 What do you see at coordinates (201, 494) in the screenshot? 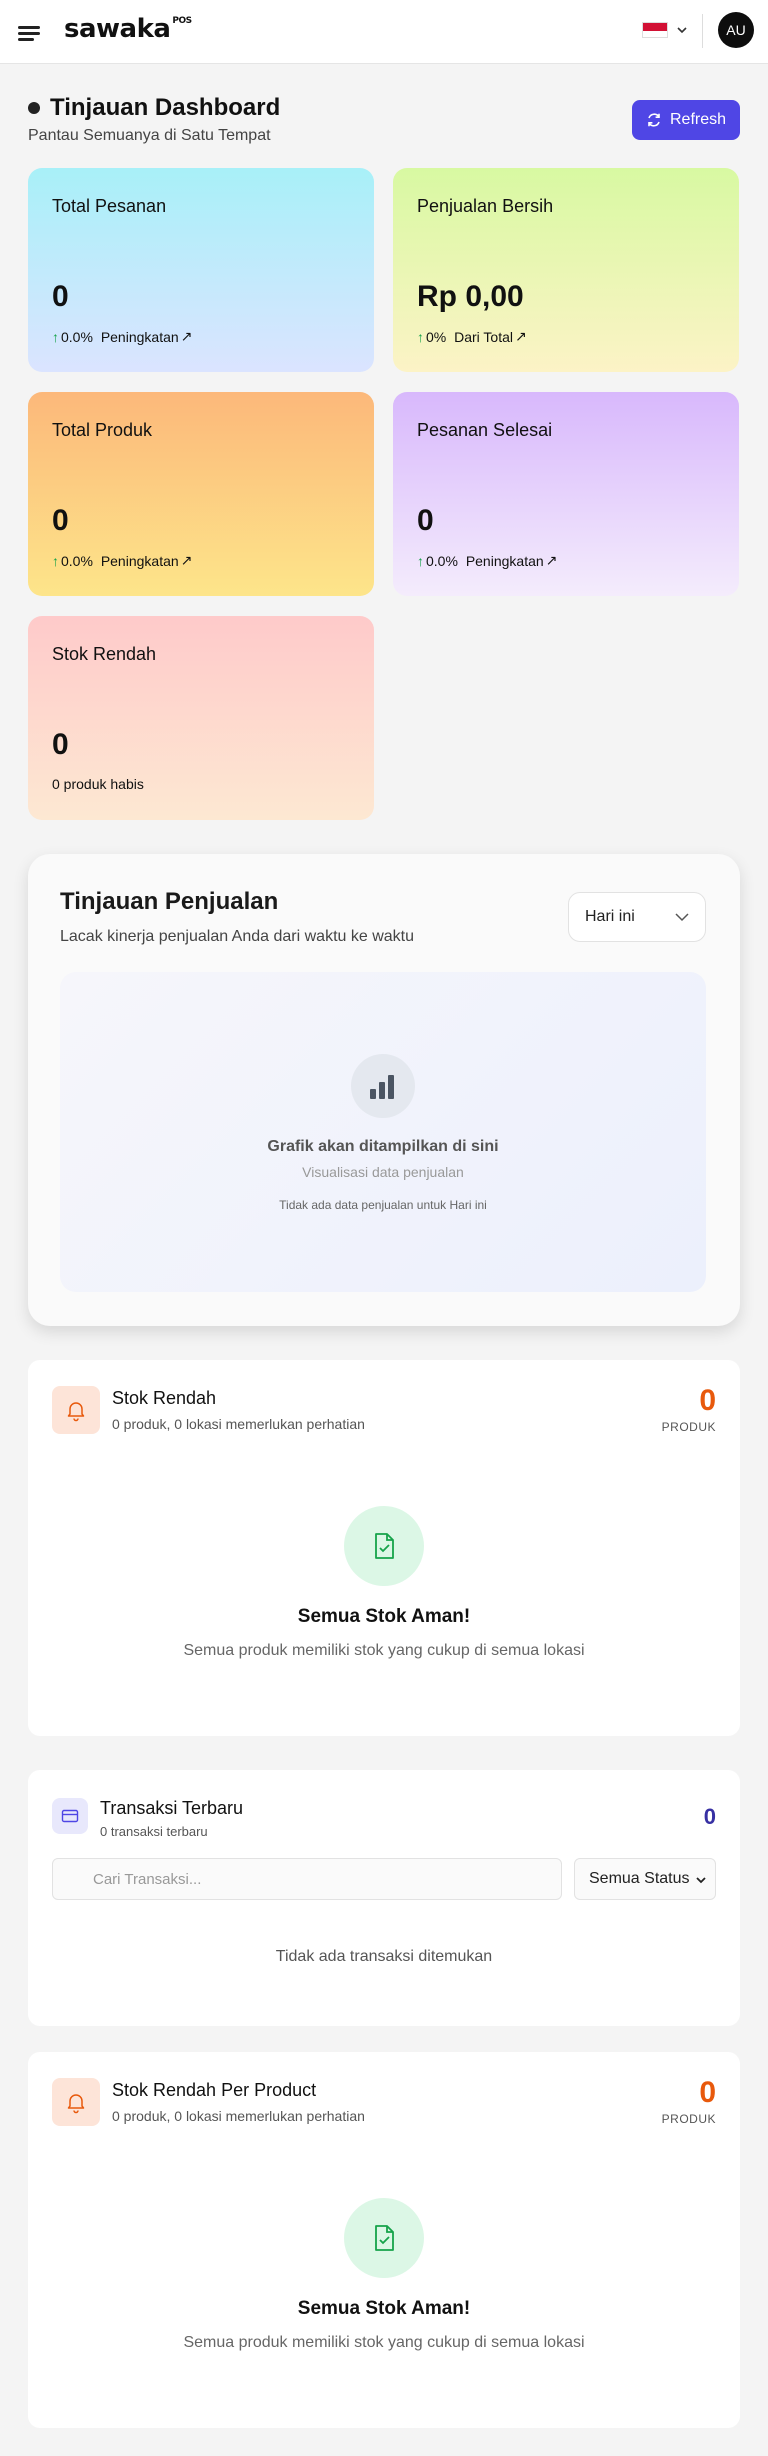
I see `stat-card-total-products: Total Produk 0 ↑ 0.0% Peningkatan ↗` at bounding box center [201, 494].